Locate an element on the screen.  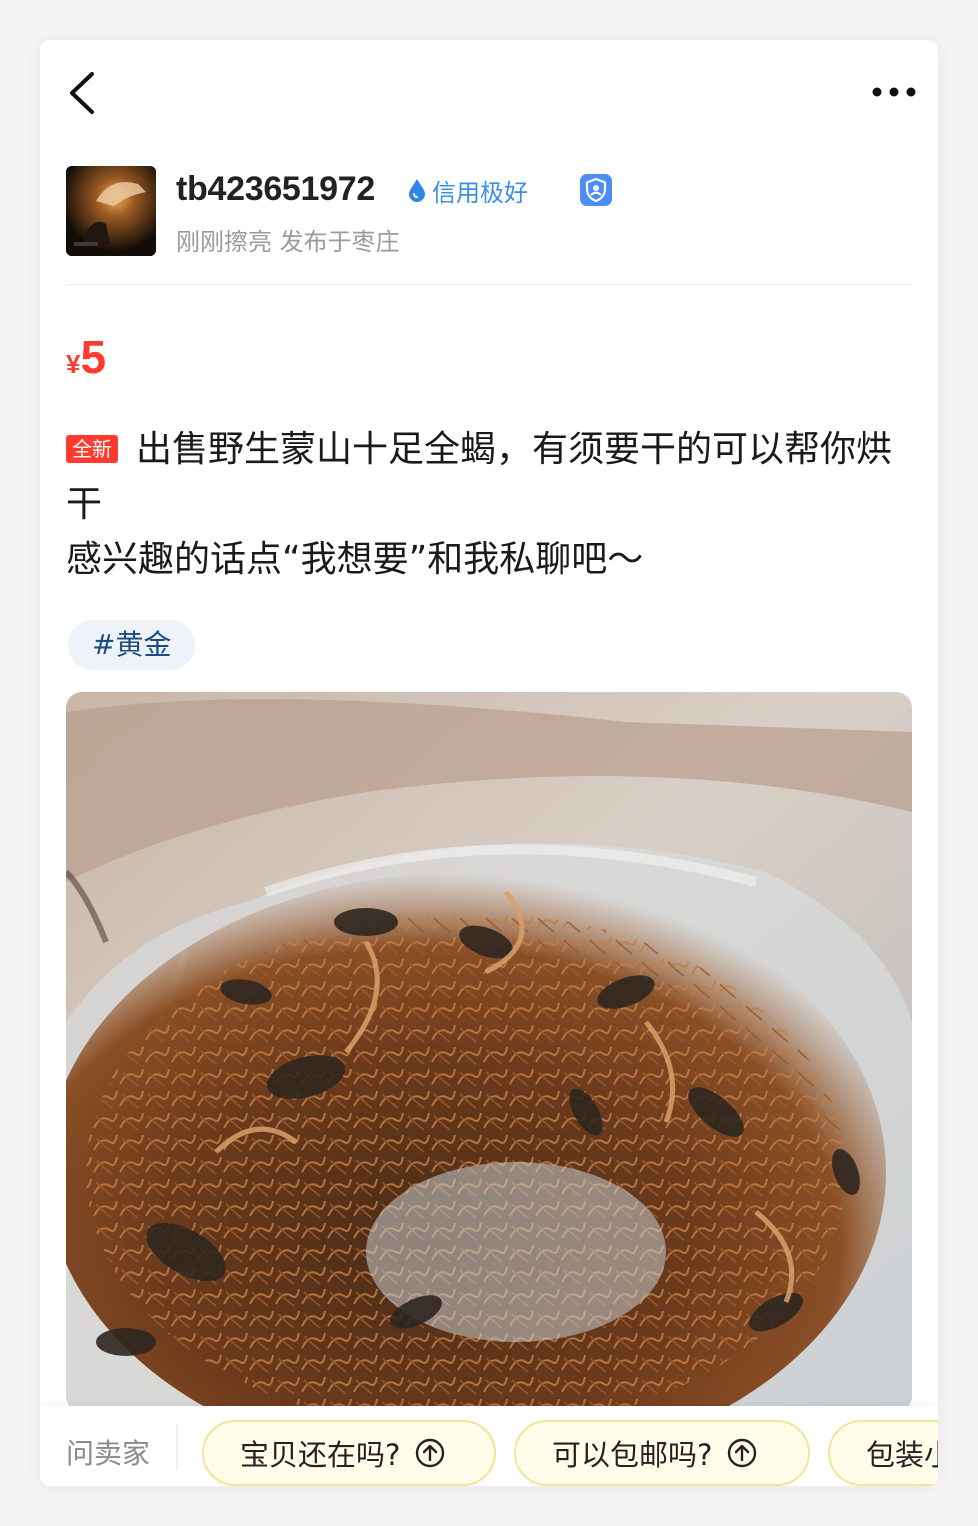
credit-badge: 信用极好 is located at coordinates (467, 191).